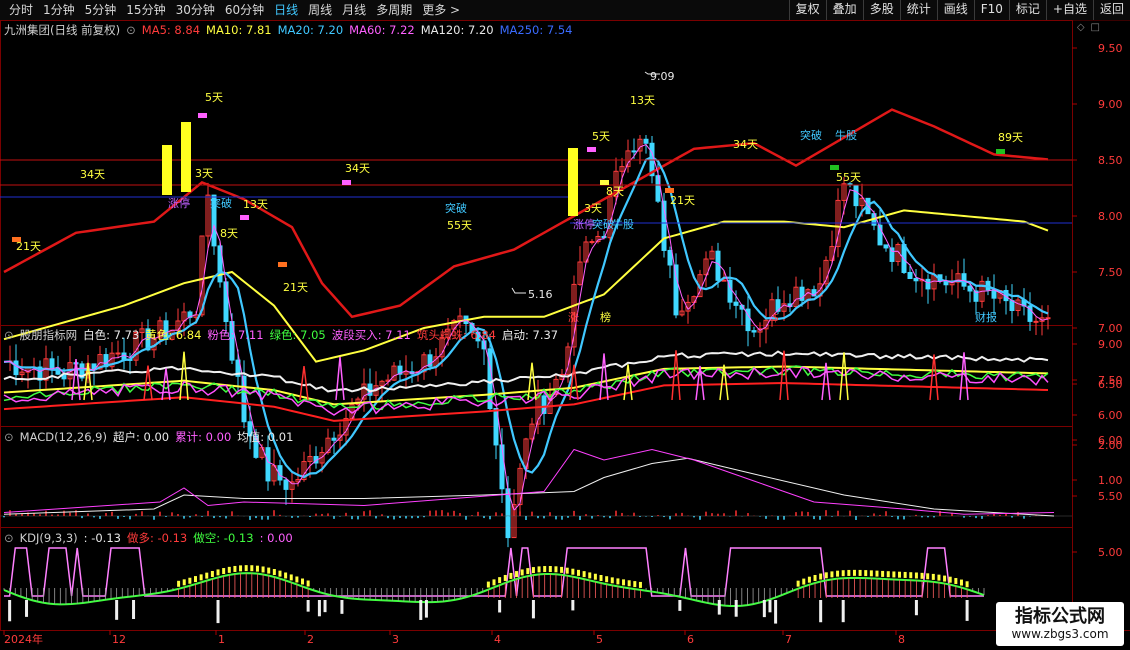 The height and width of the screenshot is (650, 1130). I want to click on x-tick-label: 1, so click(221, 639).